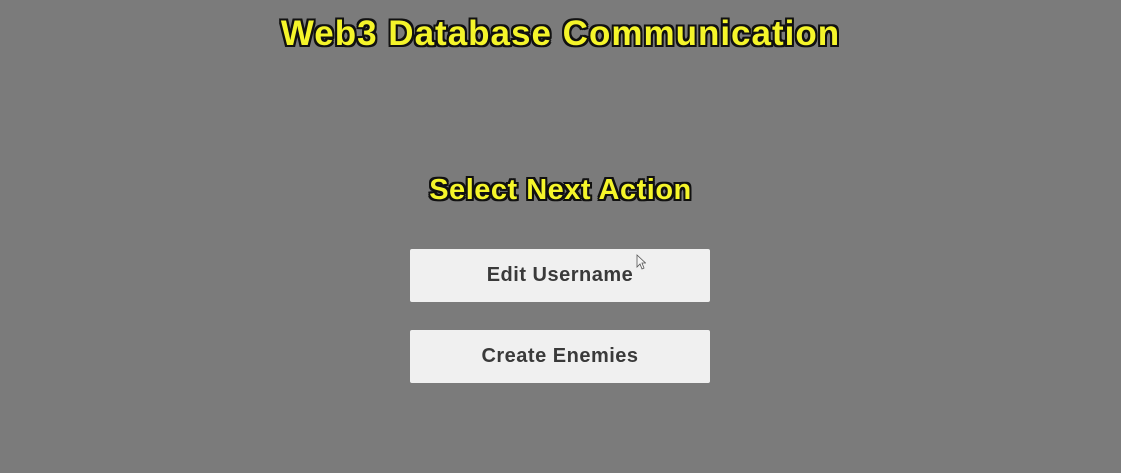 The width and height of the screenshot is (1121, 473). I want to click on create-enemies-button: Create Enemies, so click(560, 356).